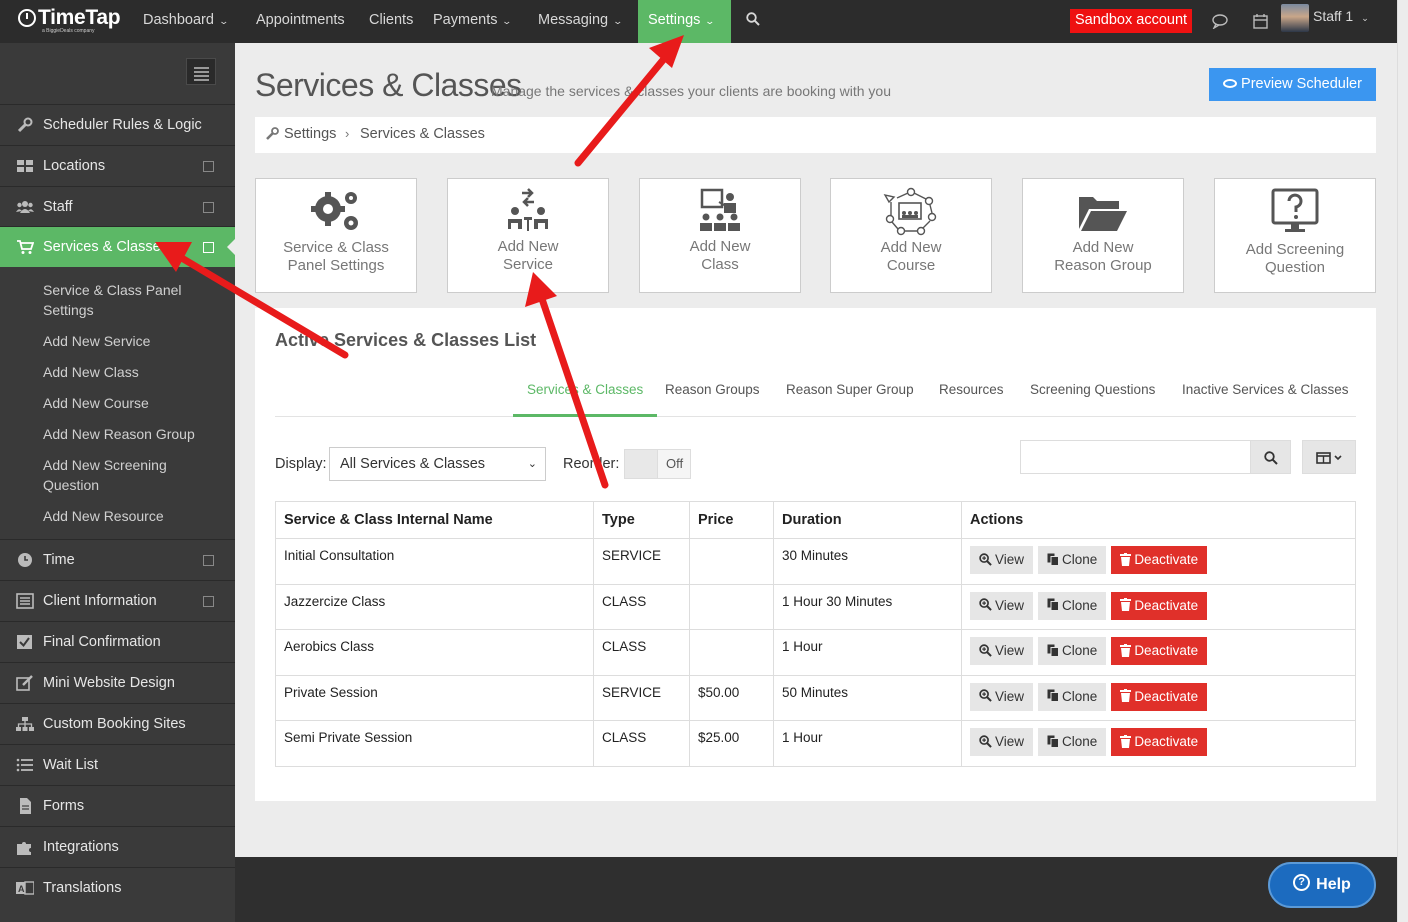  What do you see at coordinates (336, 235) in the screenshot?
I see `tile-panel-settings: Service & Class Panel Settings` at bounding box center [336, 235].